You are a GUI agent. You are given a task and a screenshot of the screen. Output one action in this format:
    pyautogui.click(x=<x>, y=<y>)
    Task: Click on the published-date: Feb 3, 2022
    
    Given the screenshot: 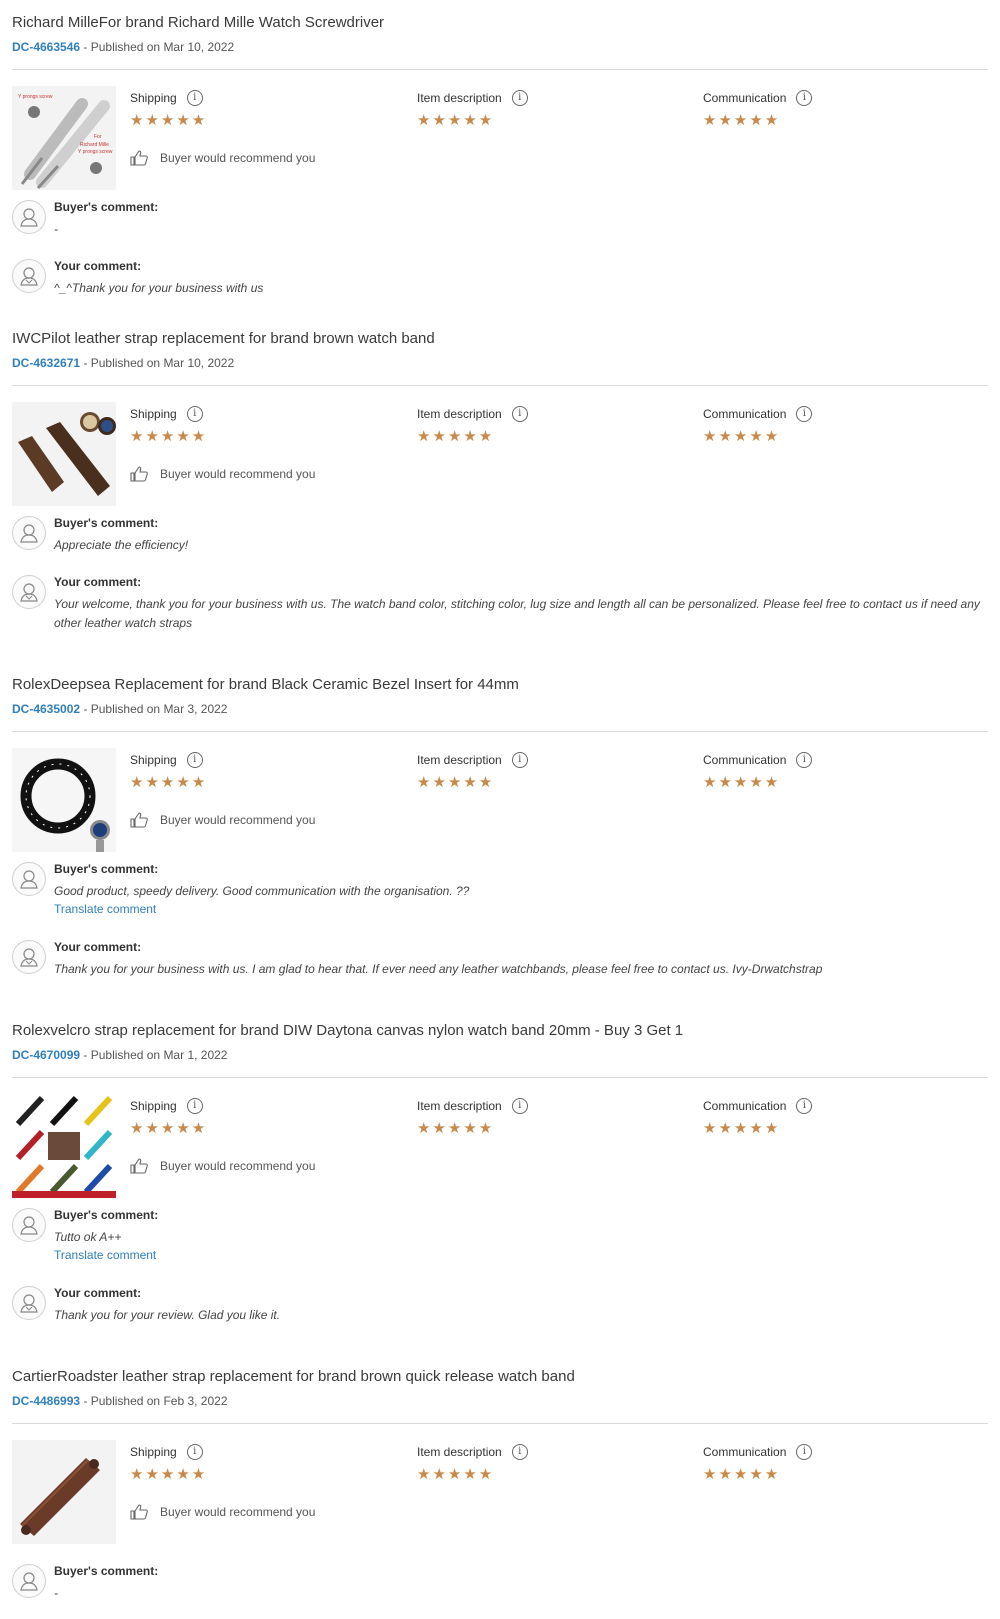 What is the action you would take?
    pyautogui.click(x=195, y=1401)
    